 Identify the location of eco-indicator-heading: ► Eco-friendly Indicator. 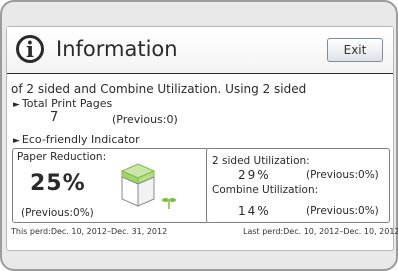
(76, 140).